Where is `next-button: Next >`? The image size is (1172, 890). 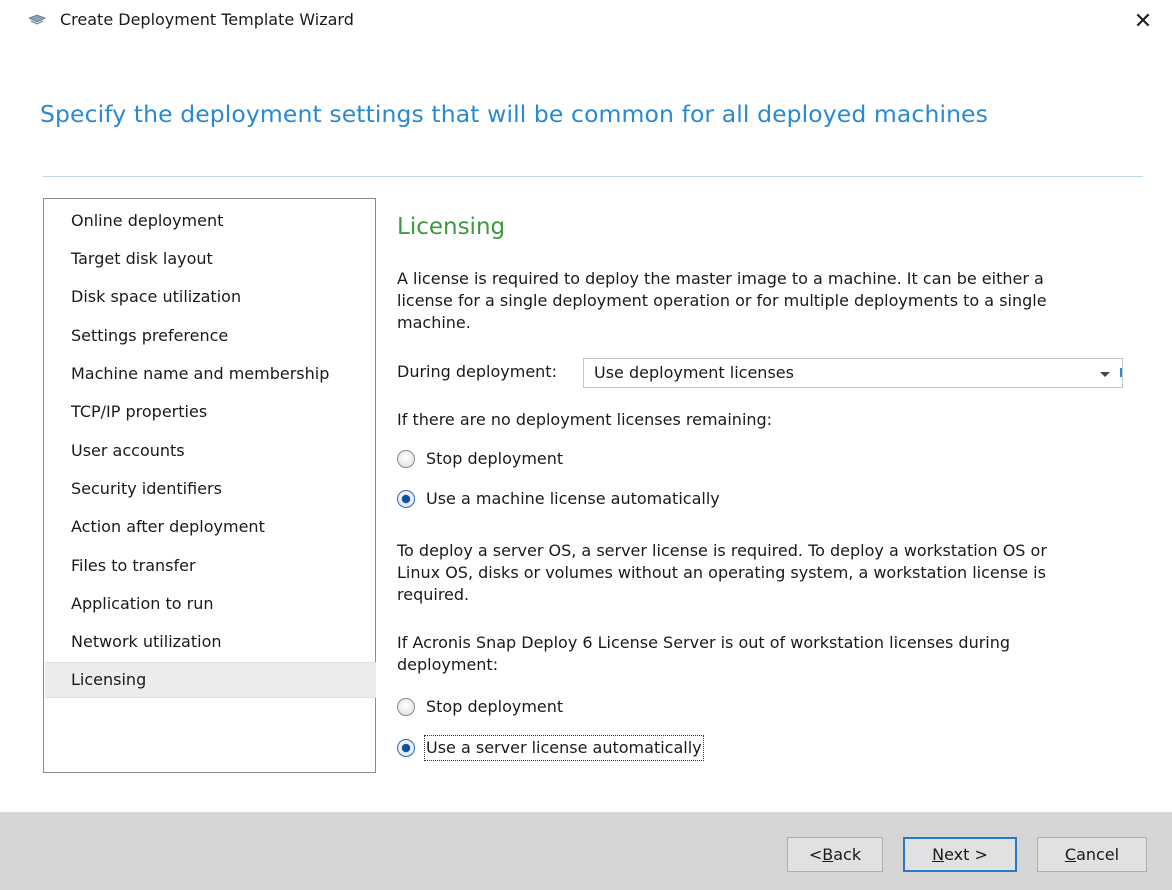 next-button: Next > is located at coordinates (960, 854).